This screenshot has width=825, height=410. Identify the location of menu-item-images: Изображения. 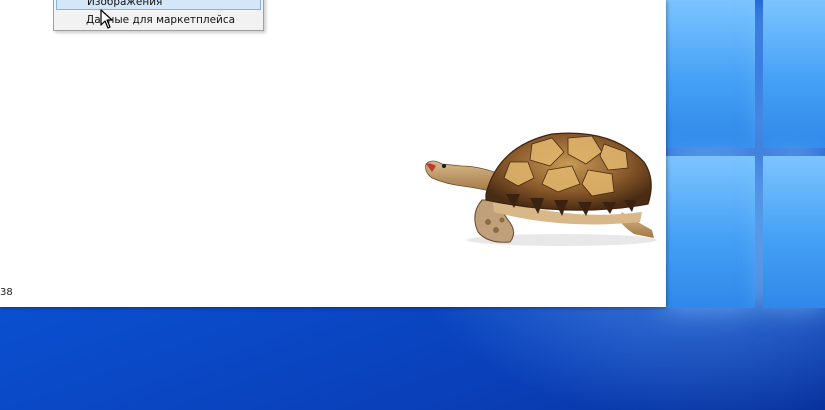
(158, 5).